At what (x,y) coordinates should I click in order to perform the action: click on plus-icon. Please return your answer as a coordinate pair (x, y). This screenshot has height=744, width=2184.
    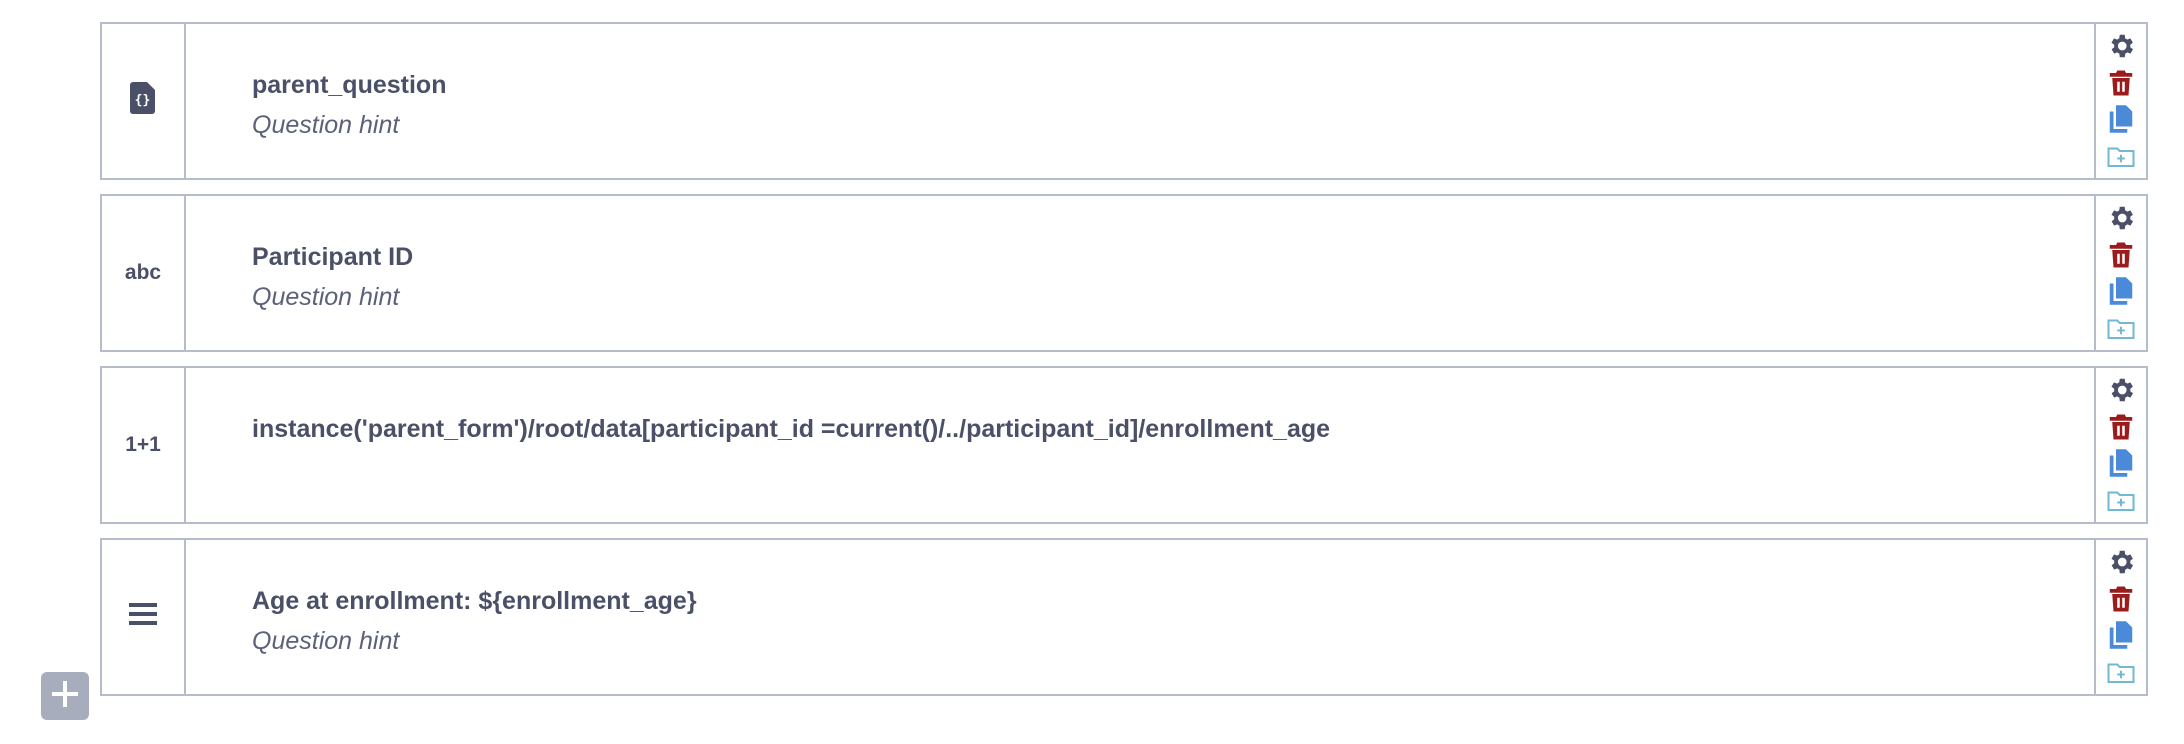
    Looking at the image, I should click on (65, 696).